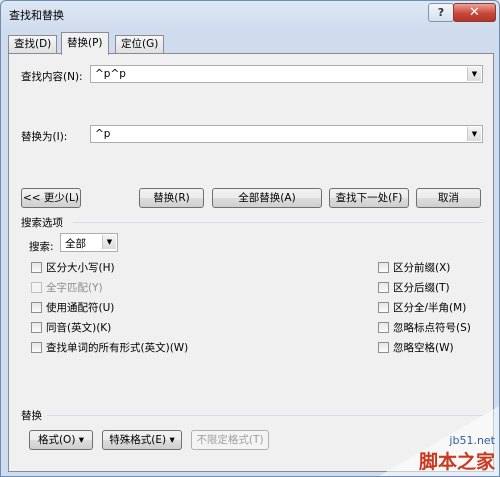  Describe the element at coordinates (33, 44) in the screenshot. I see `tab-find: 查找(D)` at that location.